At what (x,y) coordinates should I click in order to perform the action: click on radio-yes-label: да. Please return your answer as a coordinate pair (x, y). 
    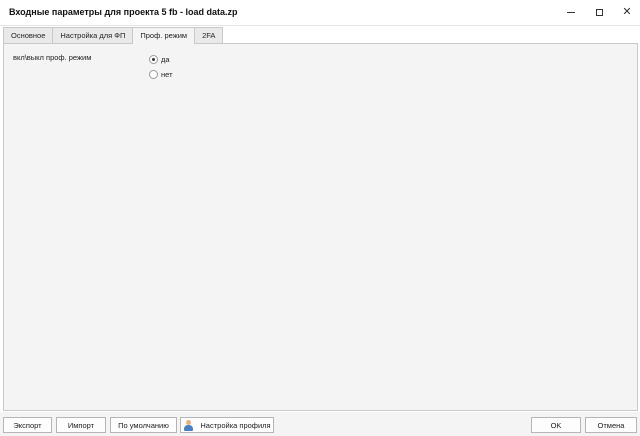
    Looking at the image, I should click on (165, 59).